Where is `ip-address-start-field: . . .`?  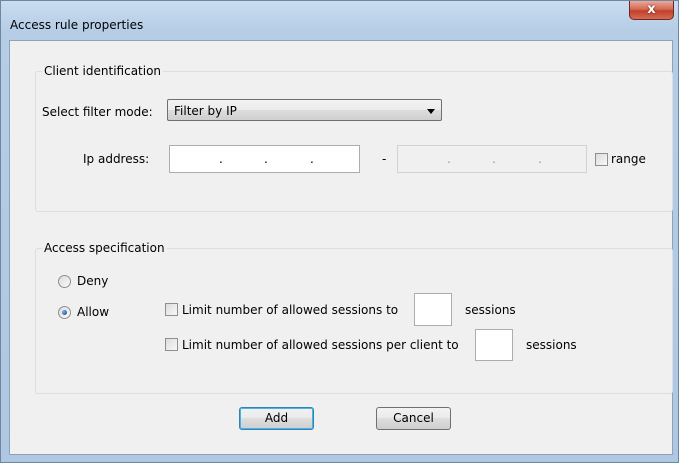
ip-address-start-field: . . . is located at coordinates (264, 159).